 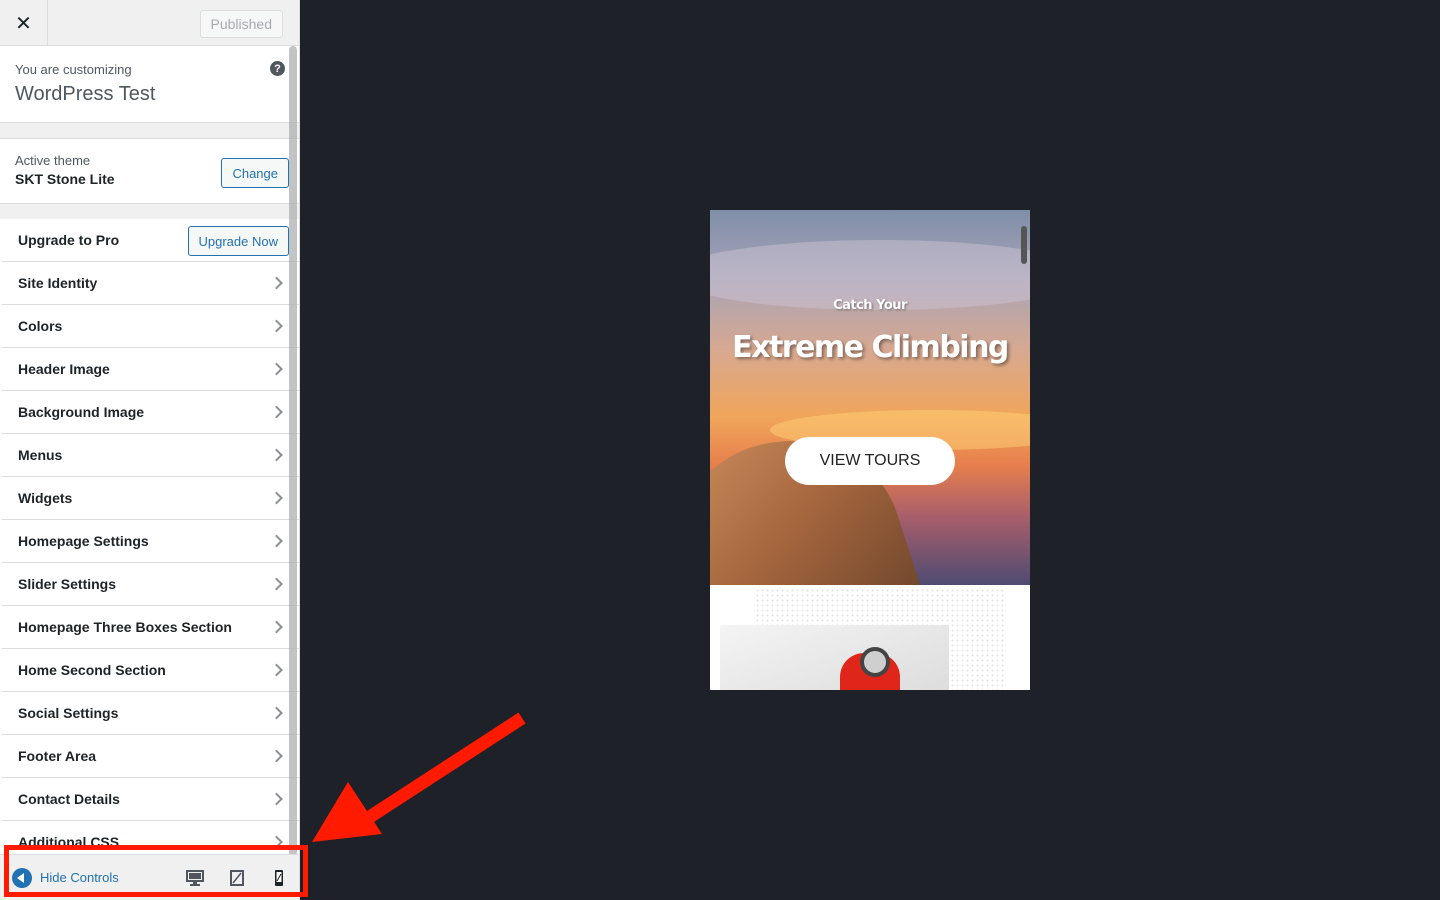 What do you see at coordinates (834, 657) in the screenshot?
I see `skier-image` at bounding box center [834, 657].